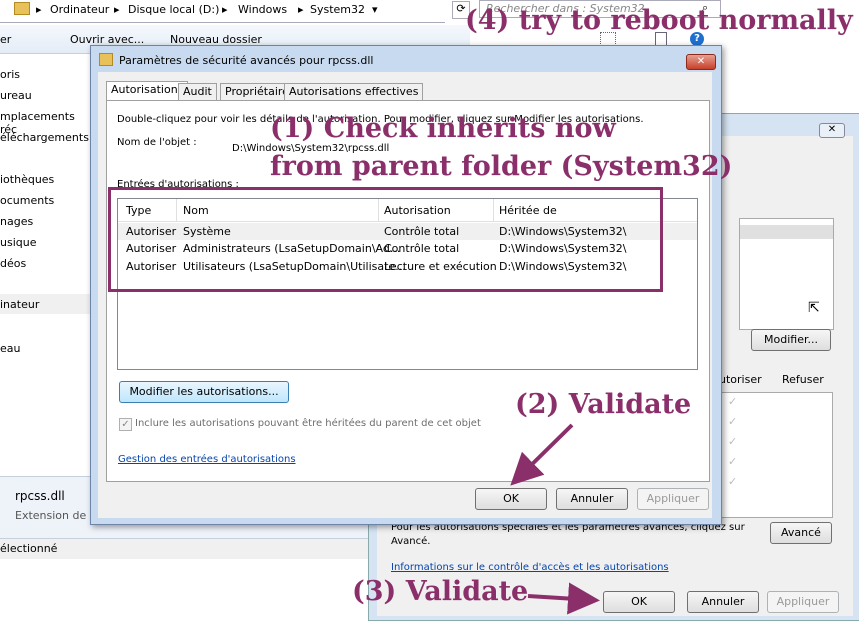 Image resolution: width=859 pixels, height=621 pixels. Describe the element at coordinates (555, 519) in the screenshot. I see `annotation-arrows` at that location.